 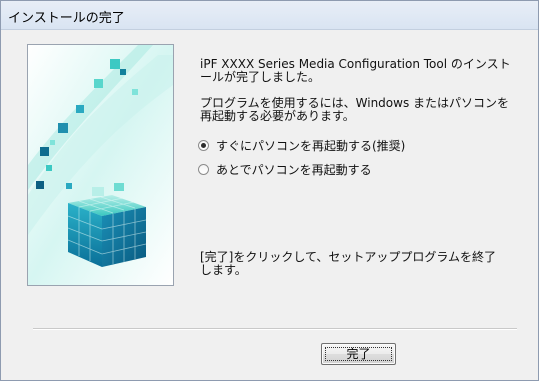 I want to click on restart-now-label: すぐにパソコンを再起動する(推奨), so click(x=310, y=145).